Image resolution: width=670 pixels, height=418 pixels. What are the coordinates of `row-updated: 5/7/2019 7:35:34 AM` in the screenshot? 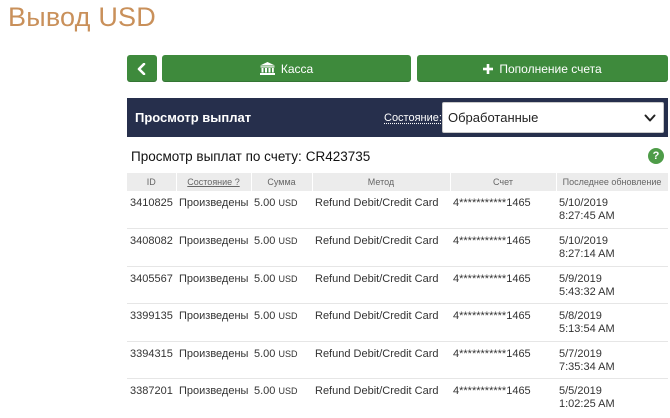 It's located at (612, 360).